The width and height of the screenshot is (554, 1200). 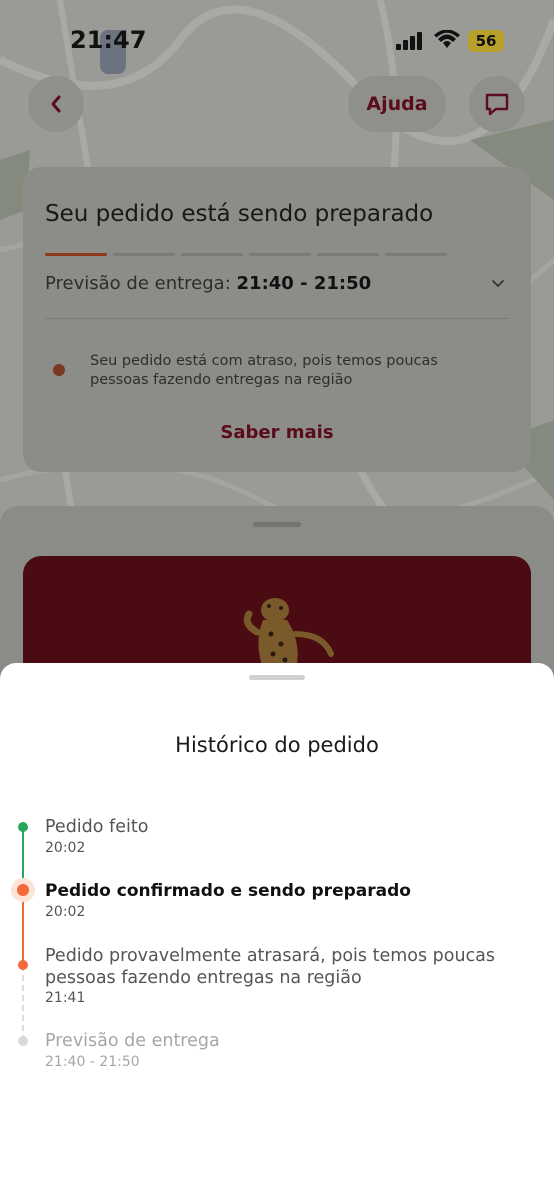 What do you see at coordinates (92, 1062) in the screenshot?
I see `timeline-event-time: 21:40 - 21:50` at bounding box center [92, 1062].